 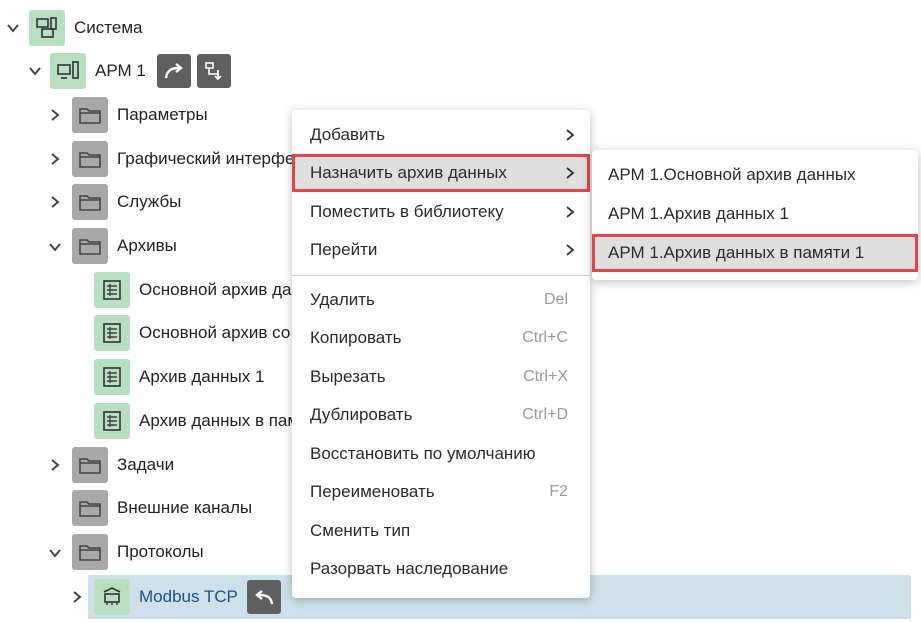 I want to click on menu-item-copy: Копировать Ctrl+C, so click(x=441, y=338).